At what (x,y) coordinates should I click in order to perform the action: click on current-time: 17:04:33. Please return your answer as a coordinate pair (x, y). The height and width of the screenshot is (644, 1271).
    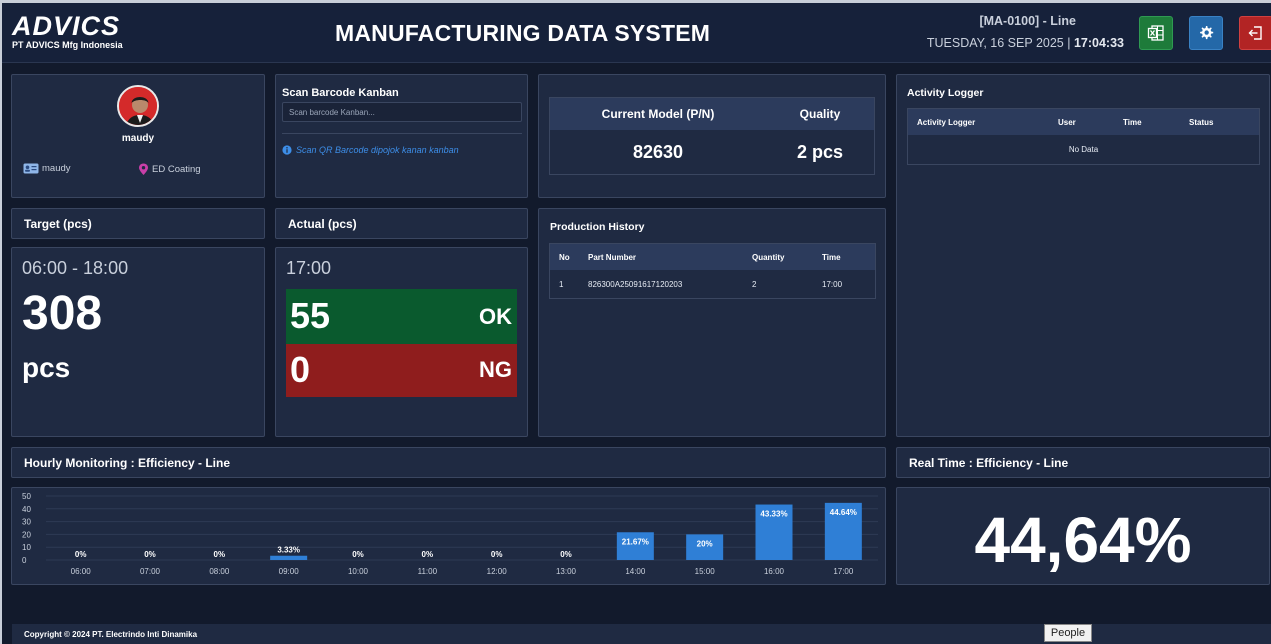
    Looking at the image, I should click on (1098, 43).